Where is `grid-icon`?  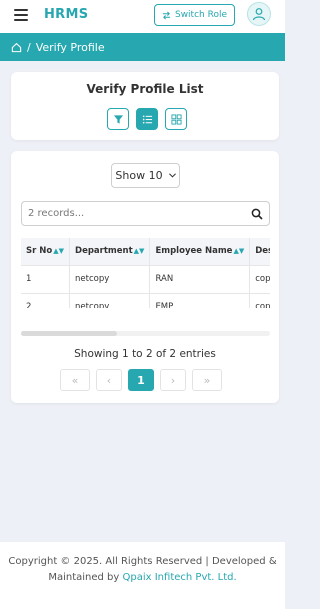
grid-icon is located at coordinates (176, 119).